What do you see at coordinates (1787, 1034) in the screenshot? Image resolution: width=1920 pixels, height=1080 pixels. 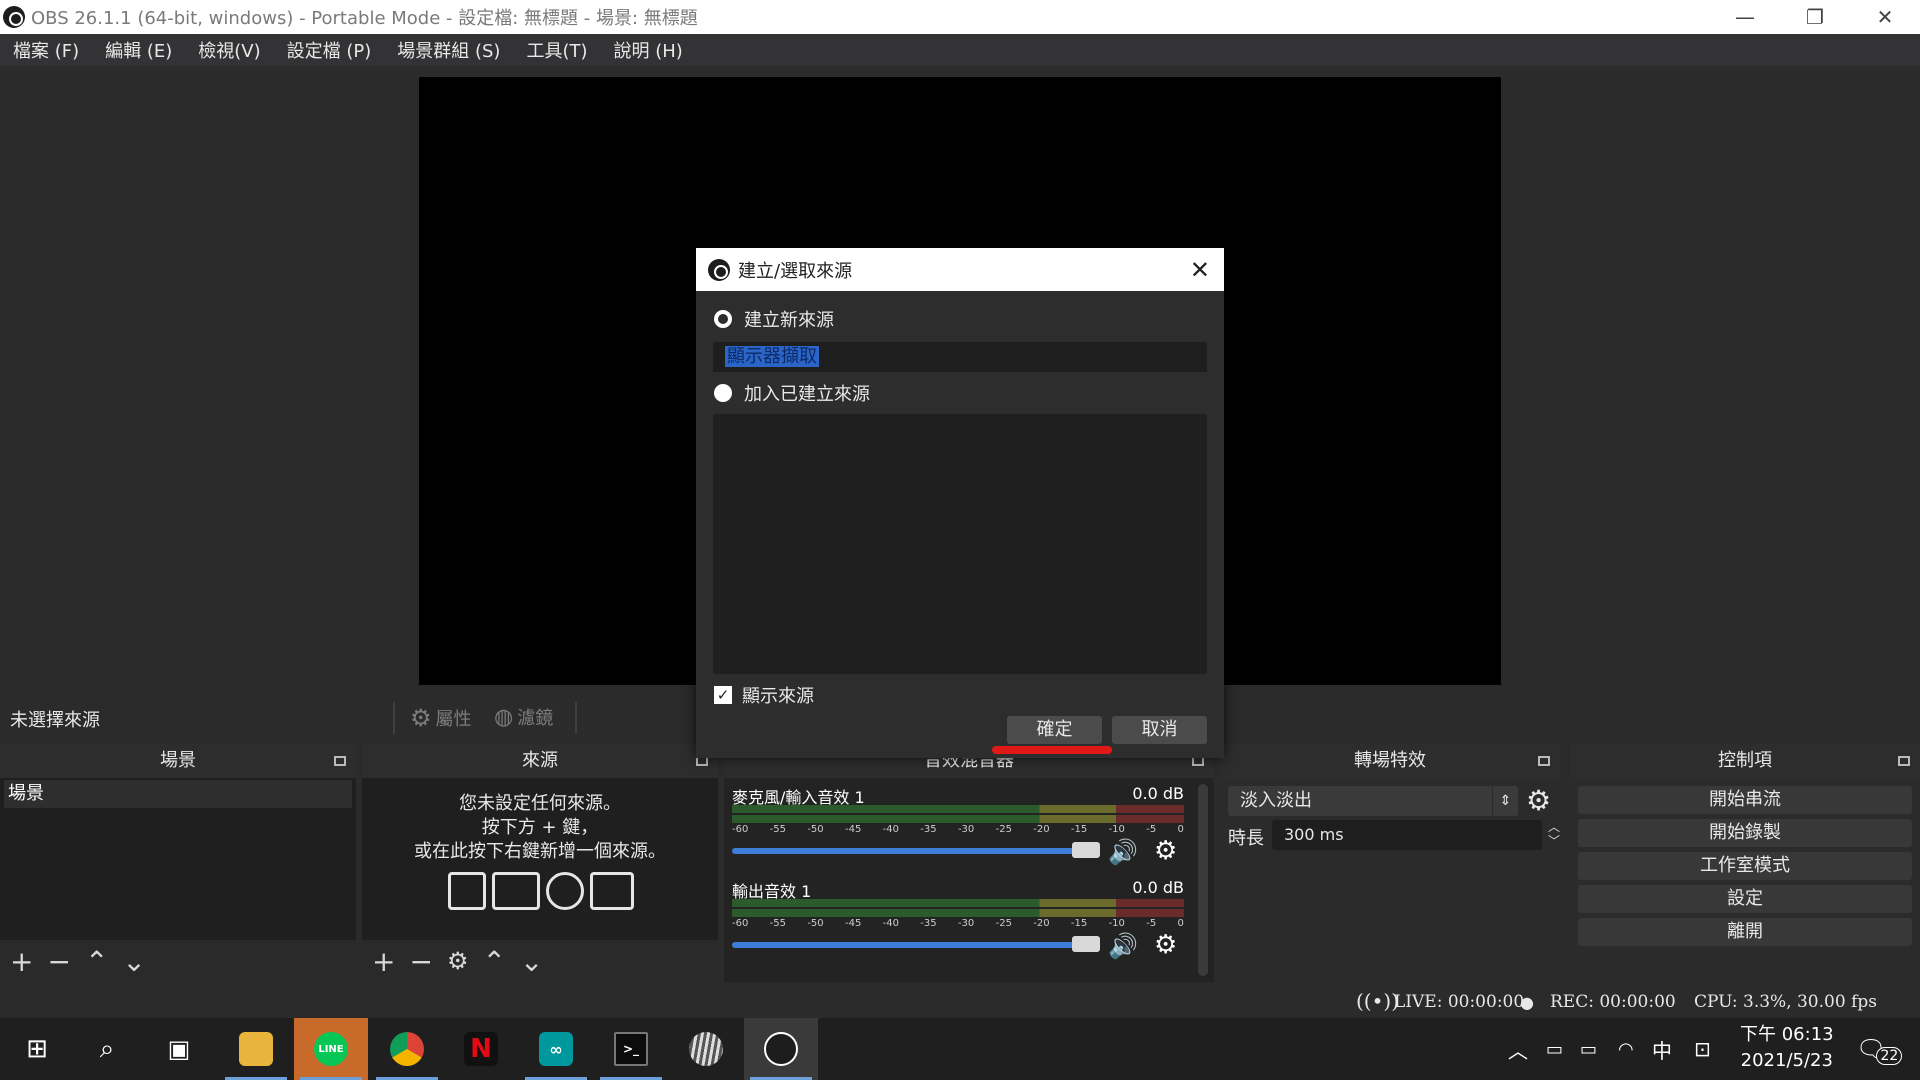 I see `clock-time: 下午 06:13` at bounding box center [1787, 1034].